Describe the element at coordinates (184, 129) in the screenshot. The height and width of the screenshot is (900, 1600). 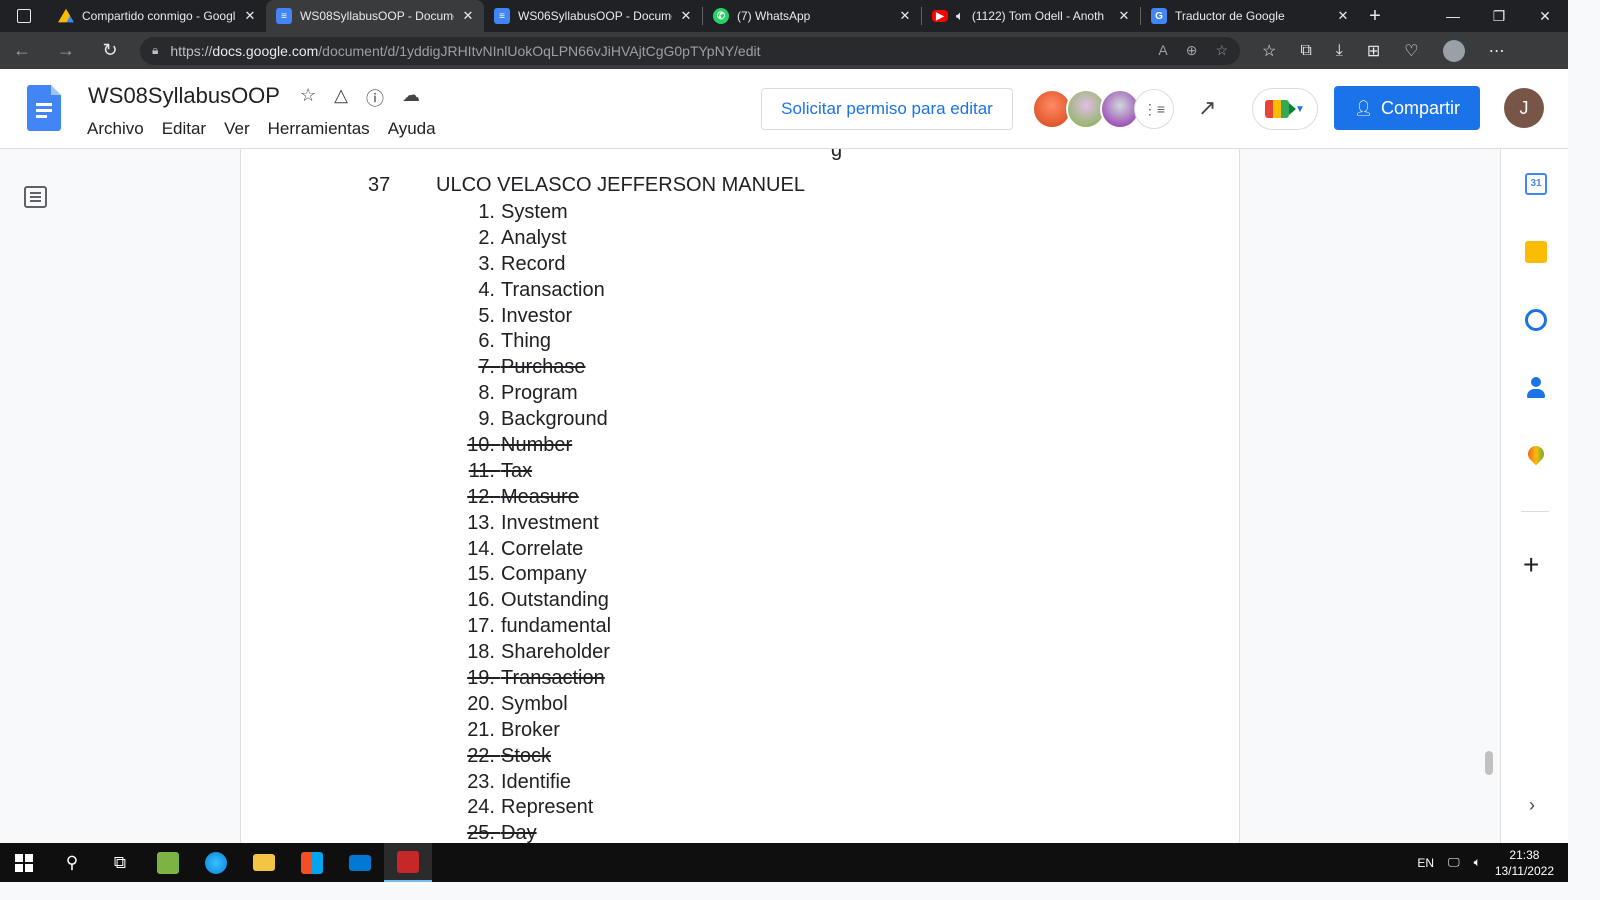
I see `menu-editar: Editar` at that location.